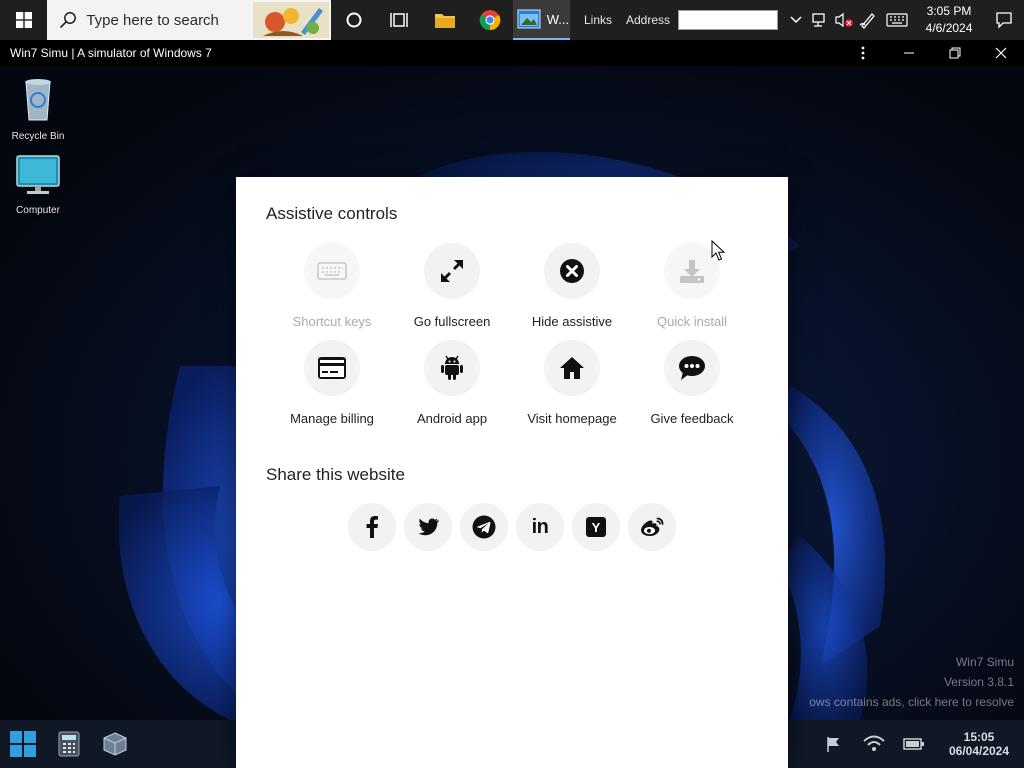 This screenshot has height=768, width=1024. What do you see at coordinates (332, 321) in the screenshot?
I see `shortcut-keys-label: Shortcut keys` at bounding box center [332, 321].